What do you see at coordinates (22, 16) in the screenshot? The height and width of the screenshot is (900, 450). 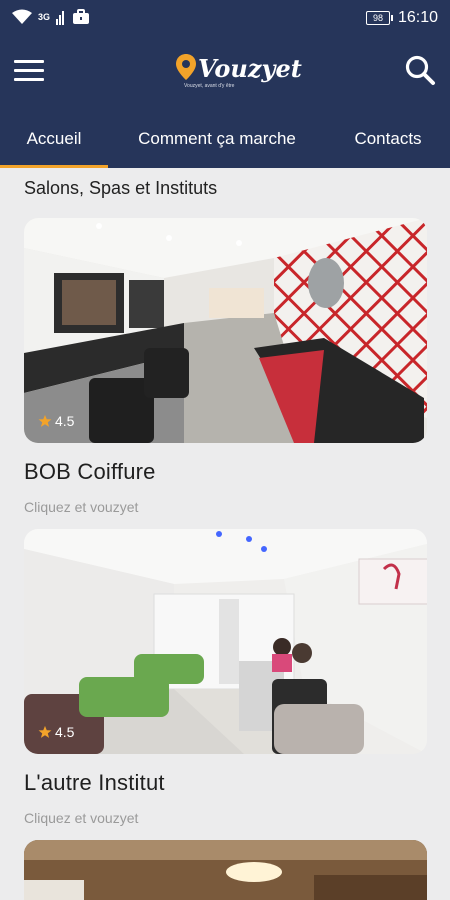 I see `wifi-icon` at bounding box center [22, 16].